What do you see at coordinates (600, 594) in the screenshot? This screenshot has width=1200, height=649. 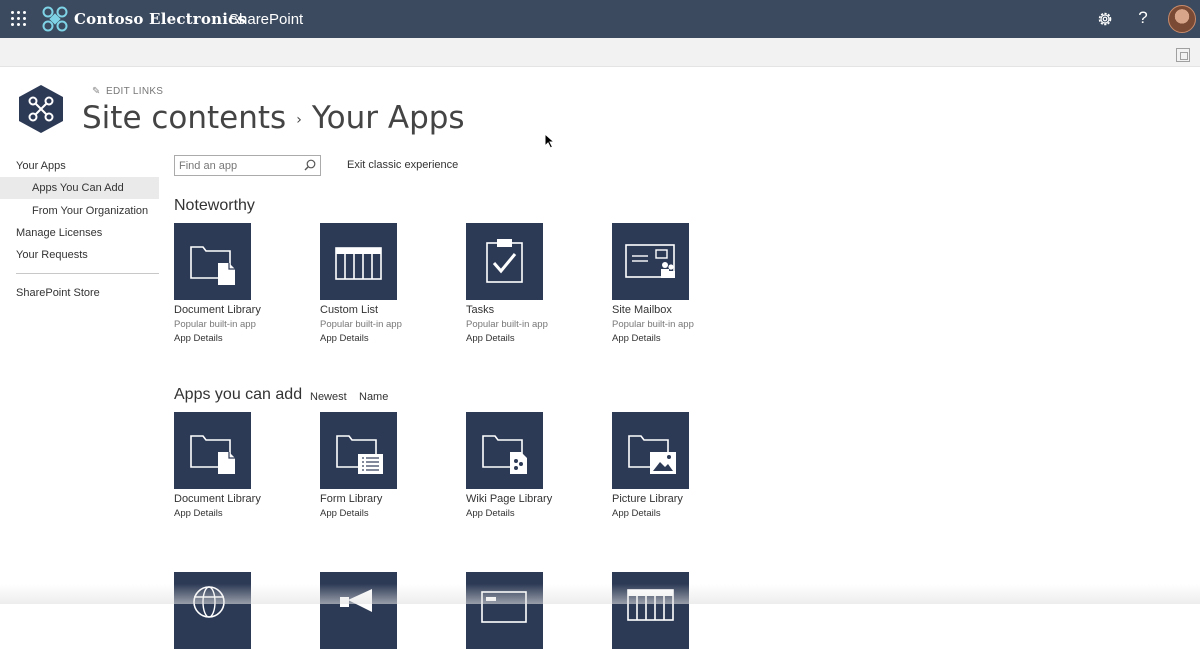 I see `bottom-fade` at bounding box center [600, 594].